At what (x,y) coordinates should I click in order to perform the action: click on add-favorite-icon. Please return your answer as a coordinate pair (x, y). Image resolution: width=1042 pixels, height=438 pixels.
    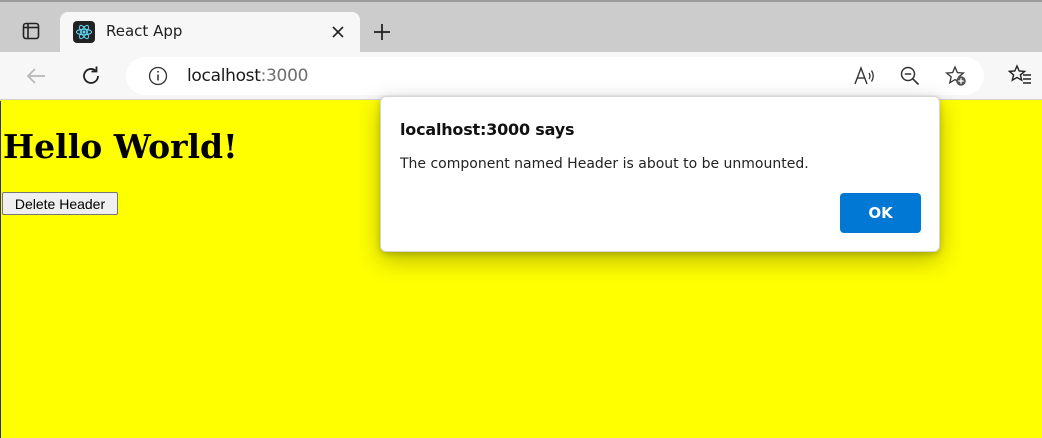
    Looking at the image, I should click on (956, 76).